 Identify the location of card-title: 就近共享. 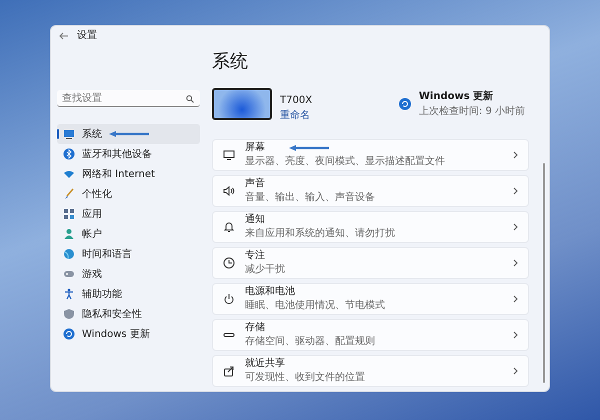
(265, 364).